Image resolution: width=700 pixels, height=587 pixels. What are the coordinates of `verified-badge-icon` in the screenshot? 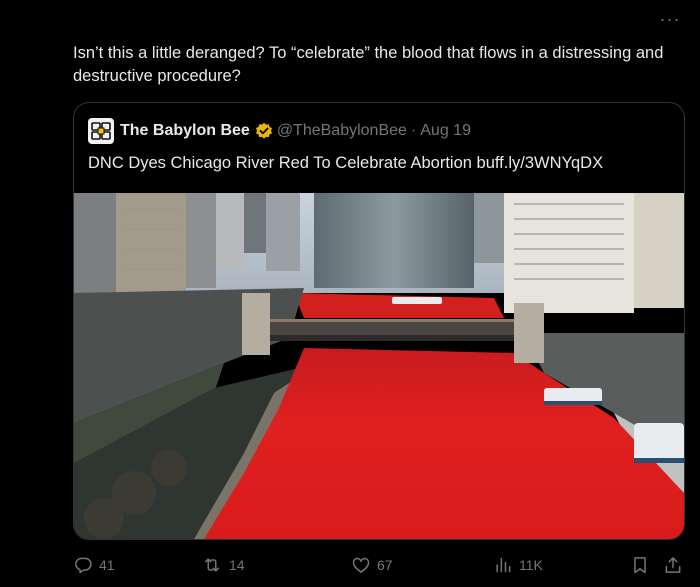 It's located at (264, 131).